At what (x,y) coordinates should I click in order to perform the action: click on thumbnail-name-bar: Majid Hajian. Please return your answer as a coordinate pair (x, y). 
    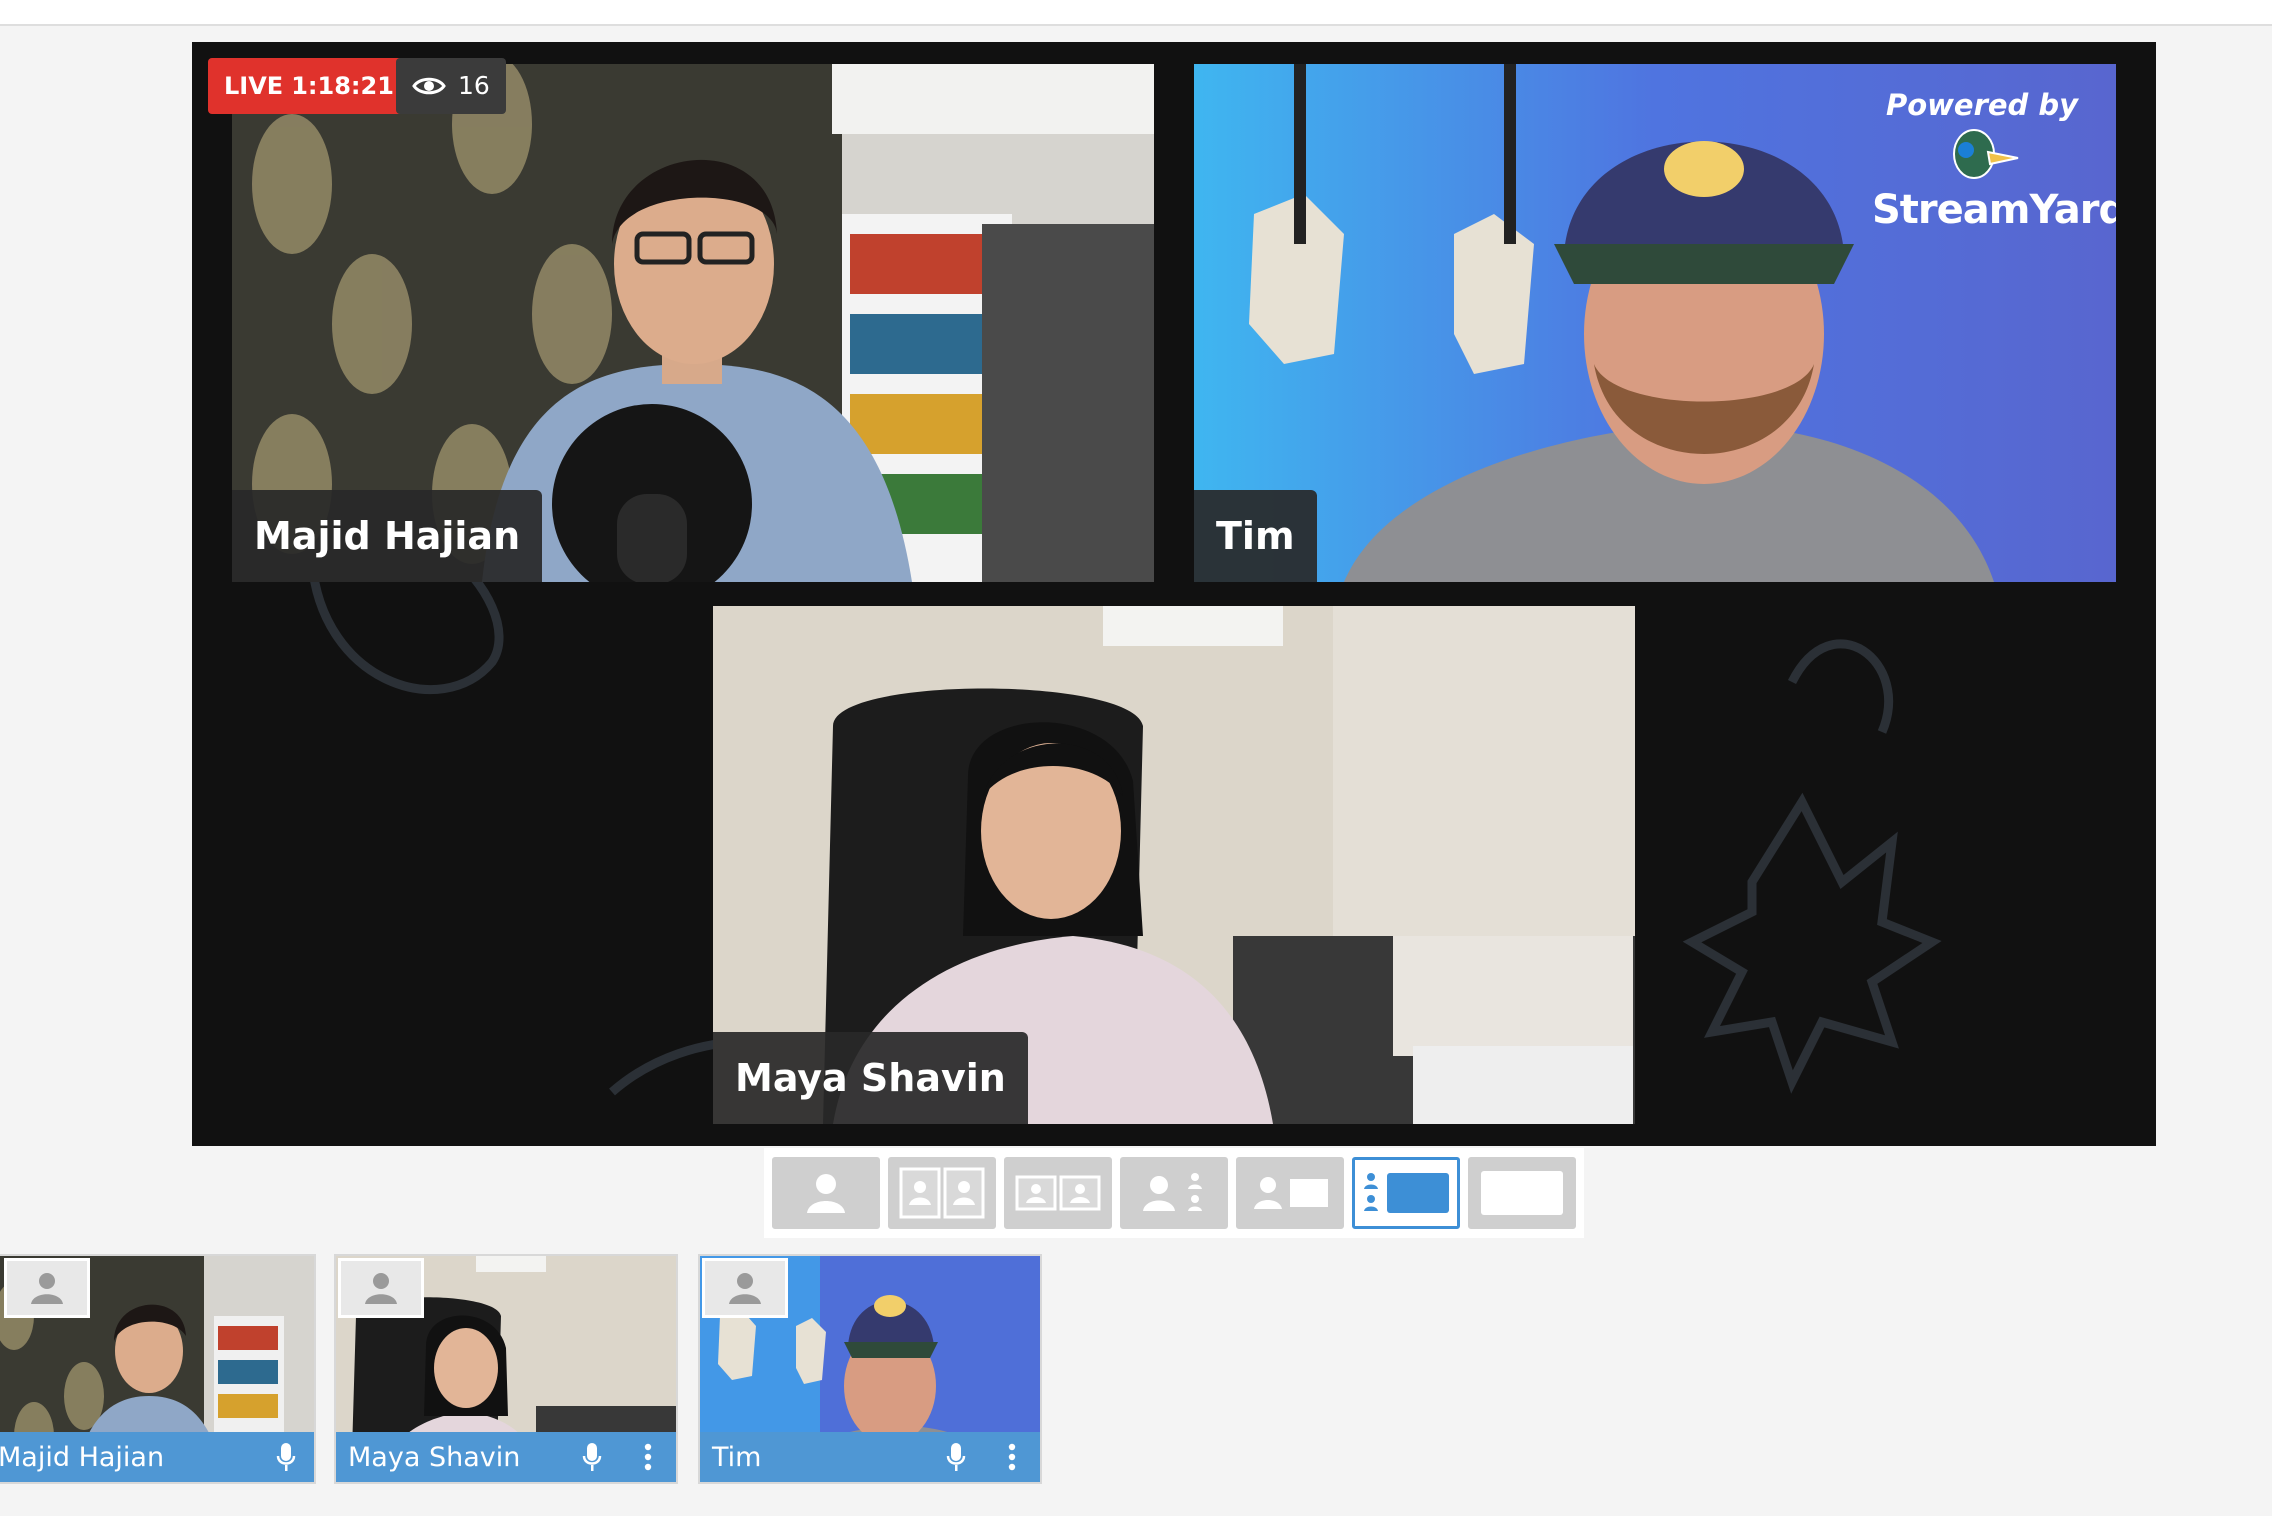
    Looking at the image, I should click on (157, 1457).